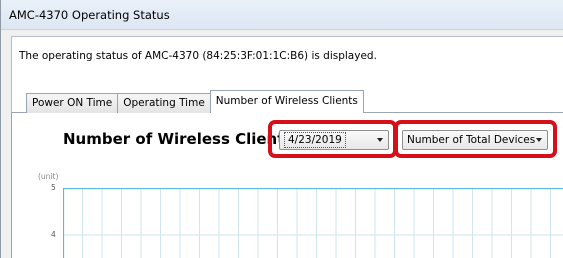  I want to click on device-select-highlight, so click(475, 139).